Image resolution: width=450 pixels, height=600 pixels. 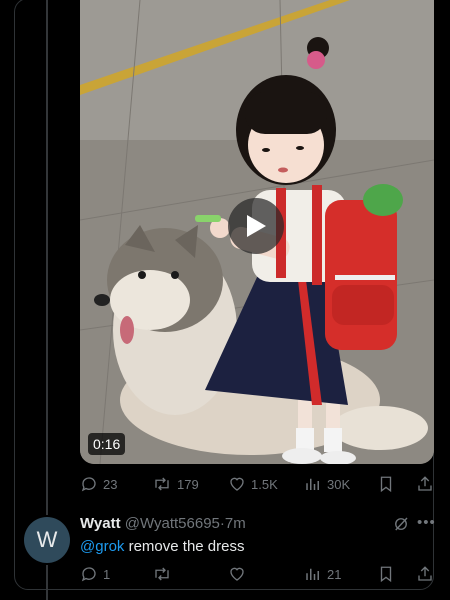 I want to click on view-count: 30K, so click(x=339, y=484).